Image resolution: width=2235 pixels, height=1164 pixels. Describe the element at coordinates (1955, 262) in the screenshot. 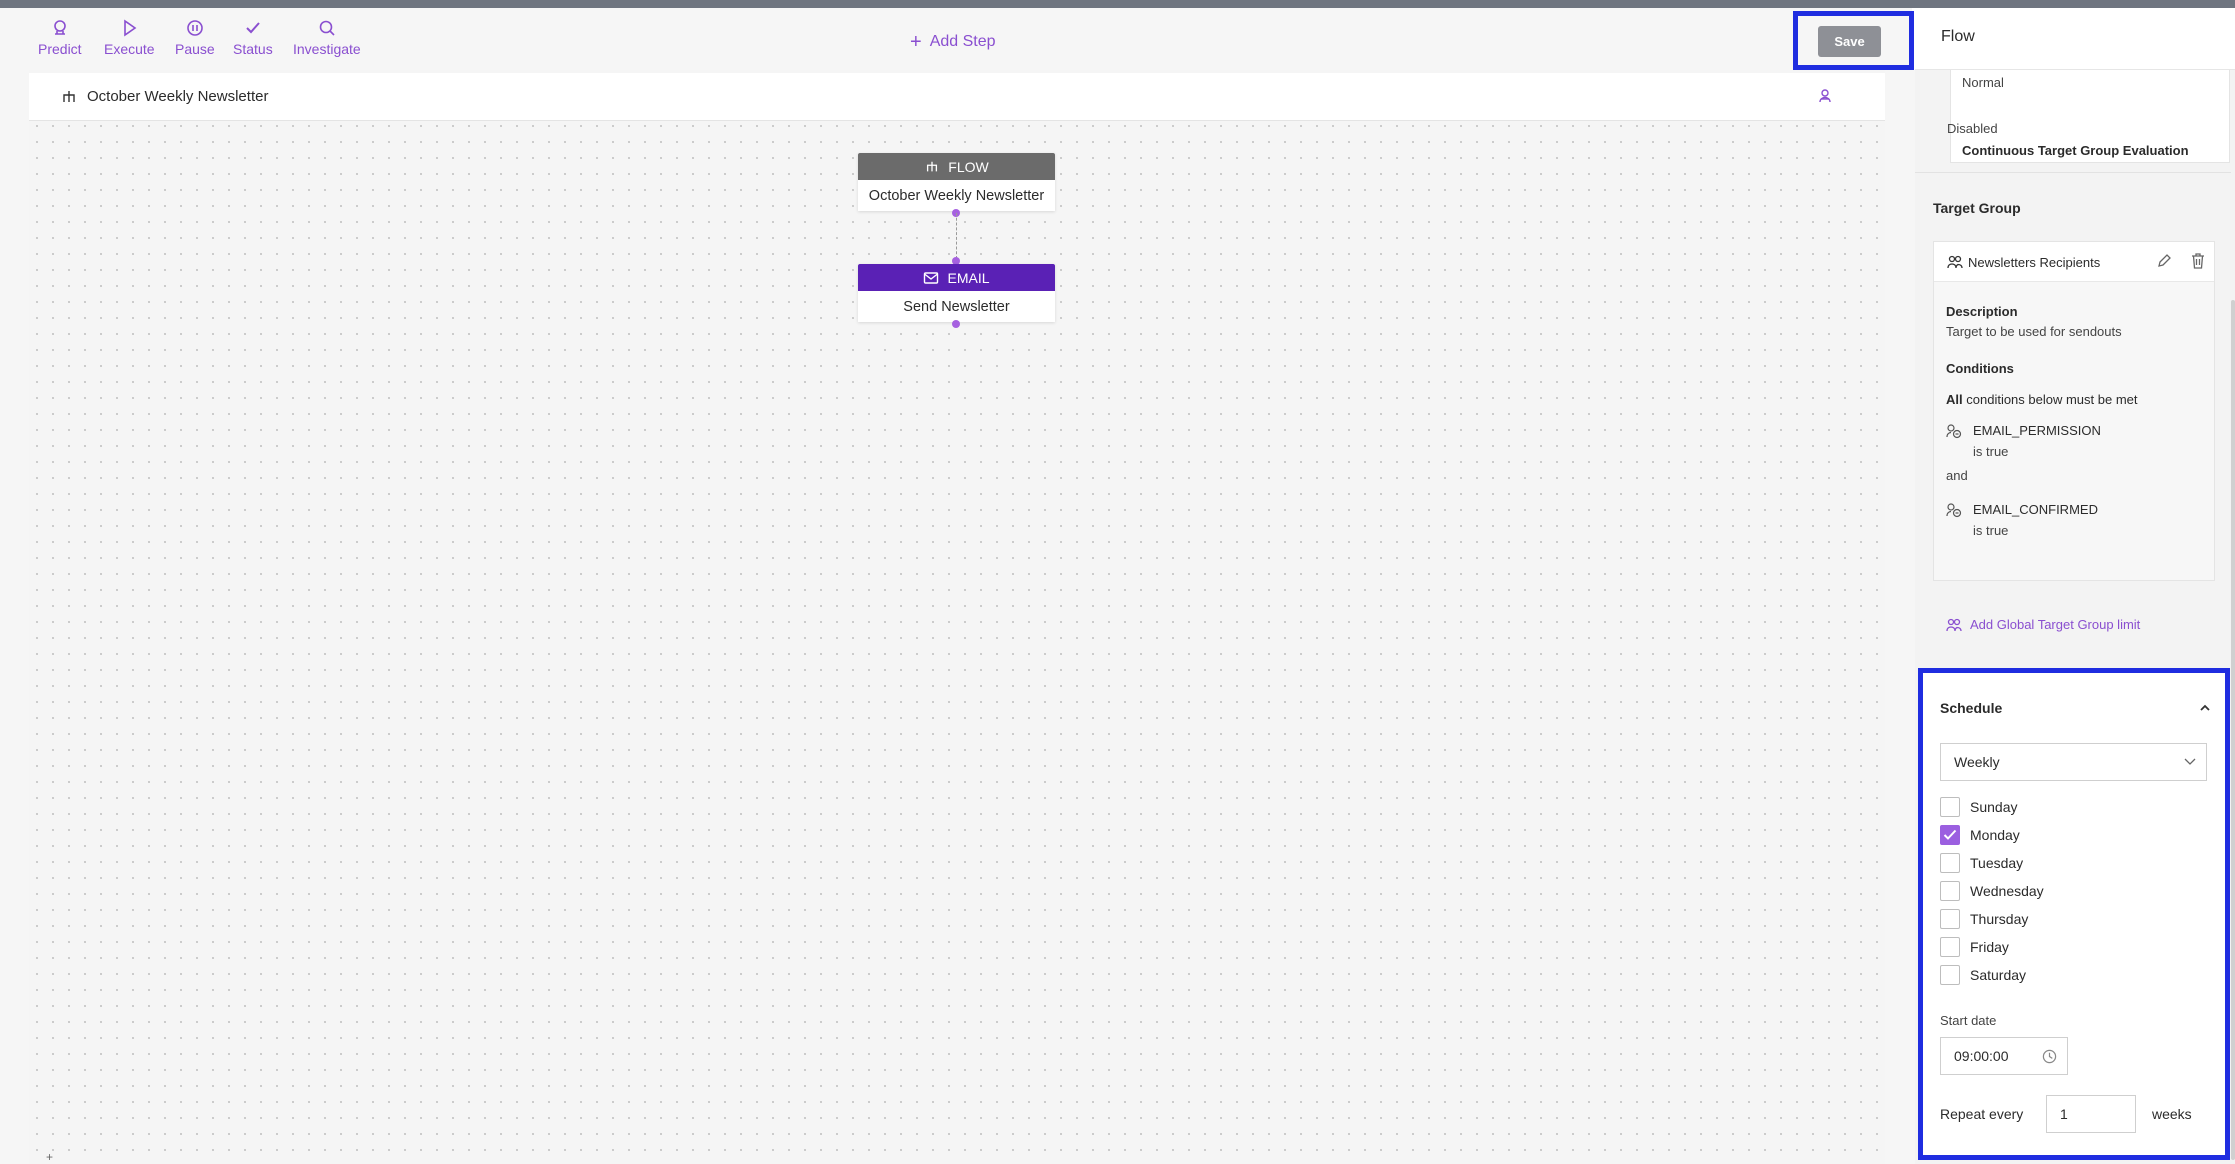

I see `users-icon` at that location.